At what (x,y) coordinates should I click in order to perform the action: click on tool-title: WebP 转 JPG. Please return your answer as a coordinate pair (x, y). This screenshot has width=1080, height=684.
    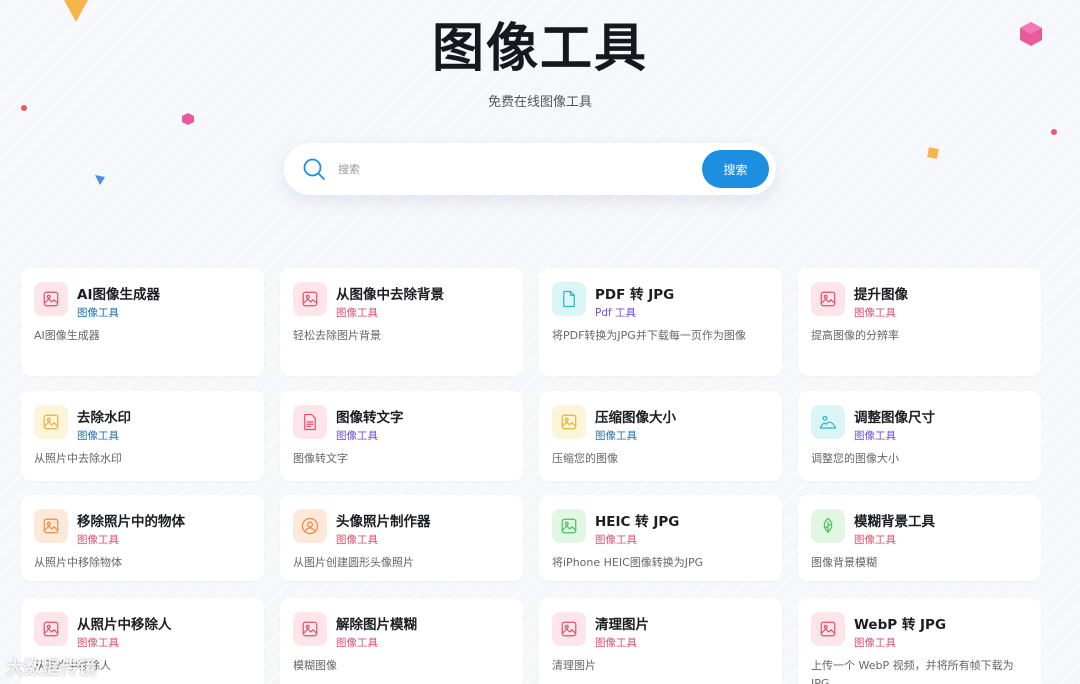
    Looking at the image, I should click on (900, 625).